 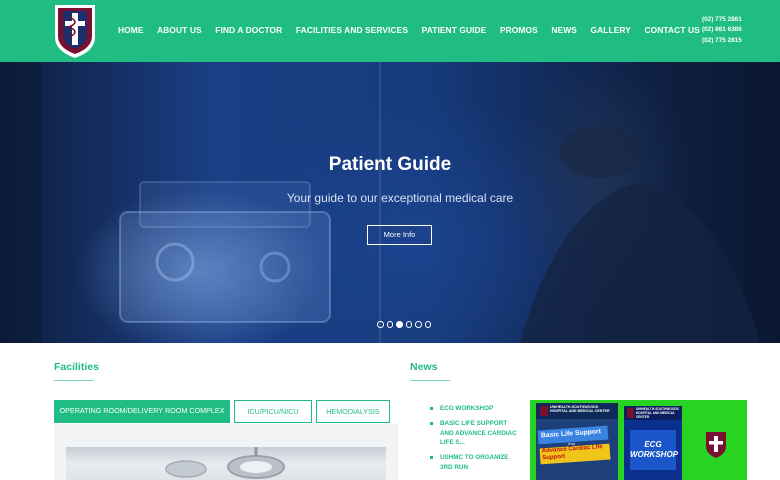 I want to click on phone-number: (02) 775 2861, so click(x=722, y=20).